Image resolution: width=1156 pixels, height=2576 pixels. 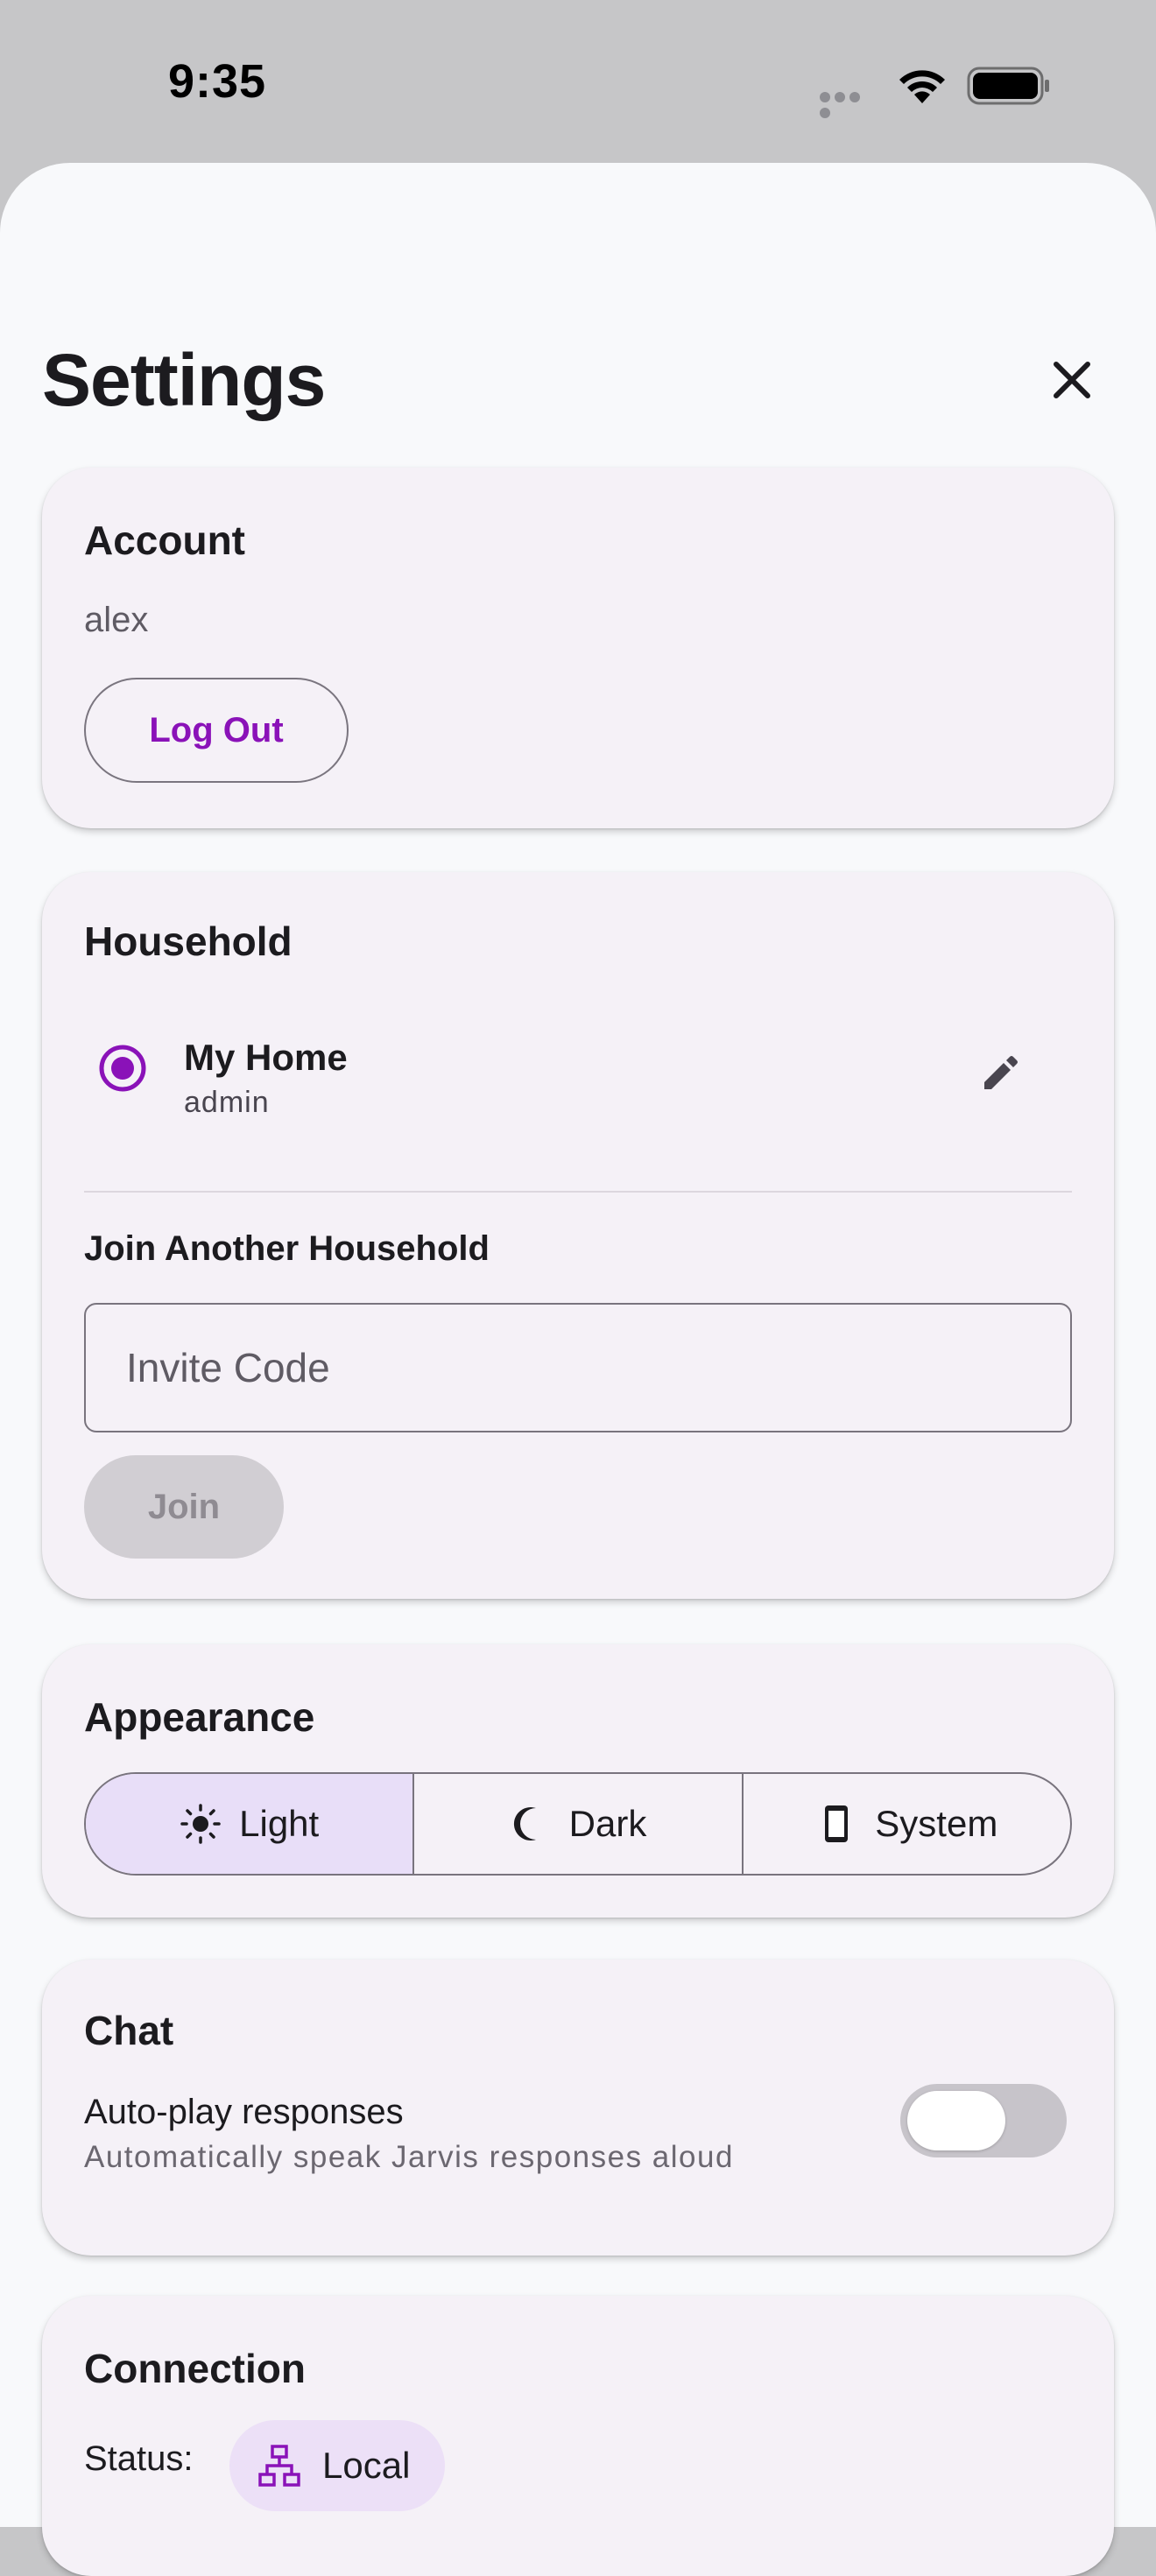 I want to click on invite-code-input, so click(x=578, y=1367).